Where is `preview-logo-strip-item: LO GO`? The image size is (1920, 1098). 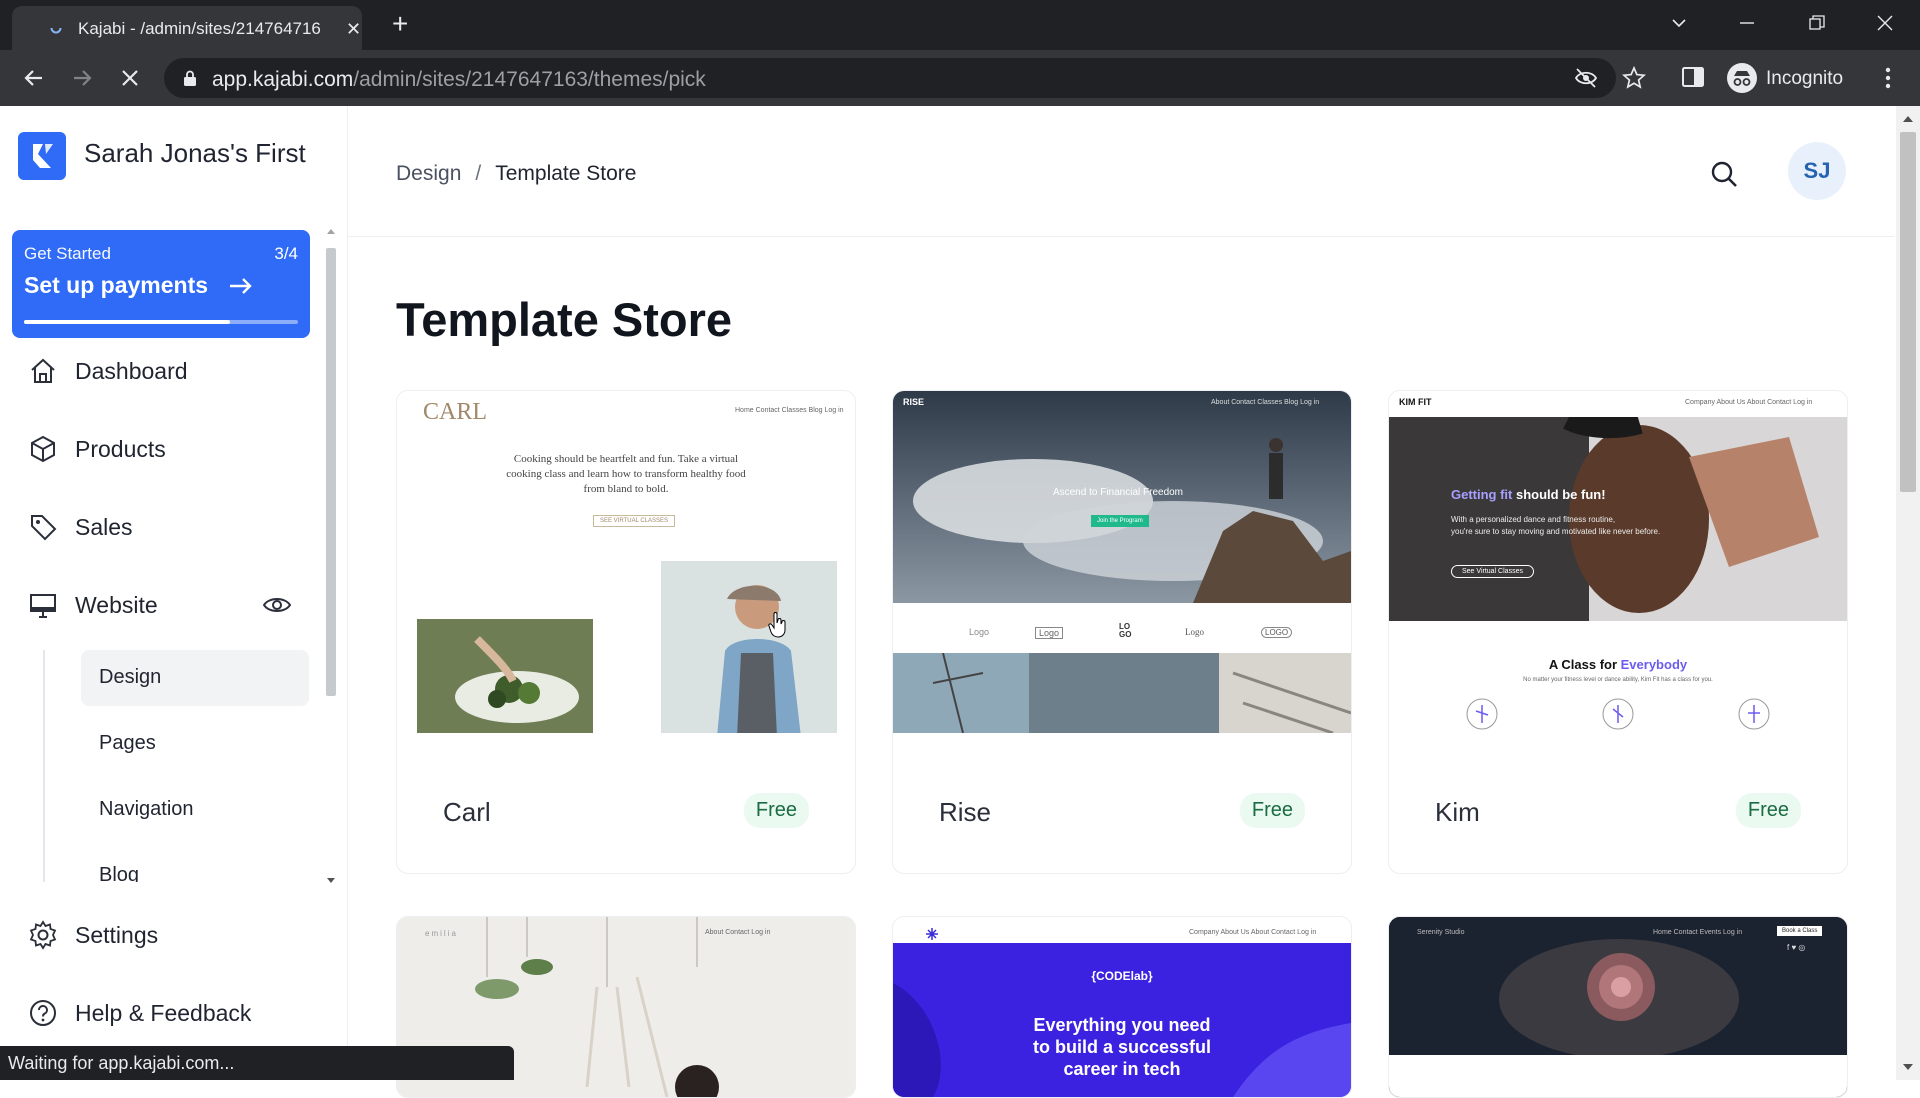 preview-logo-strip-item: LO GO is located at coordinates (1125, 630).